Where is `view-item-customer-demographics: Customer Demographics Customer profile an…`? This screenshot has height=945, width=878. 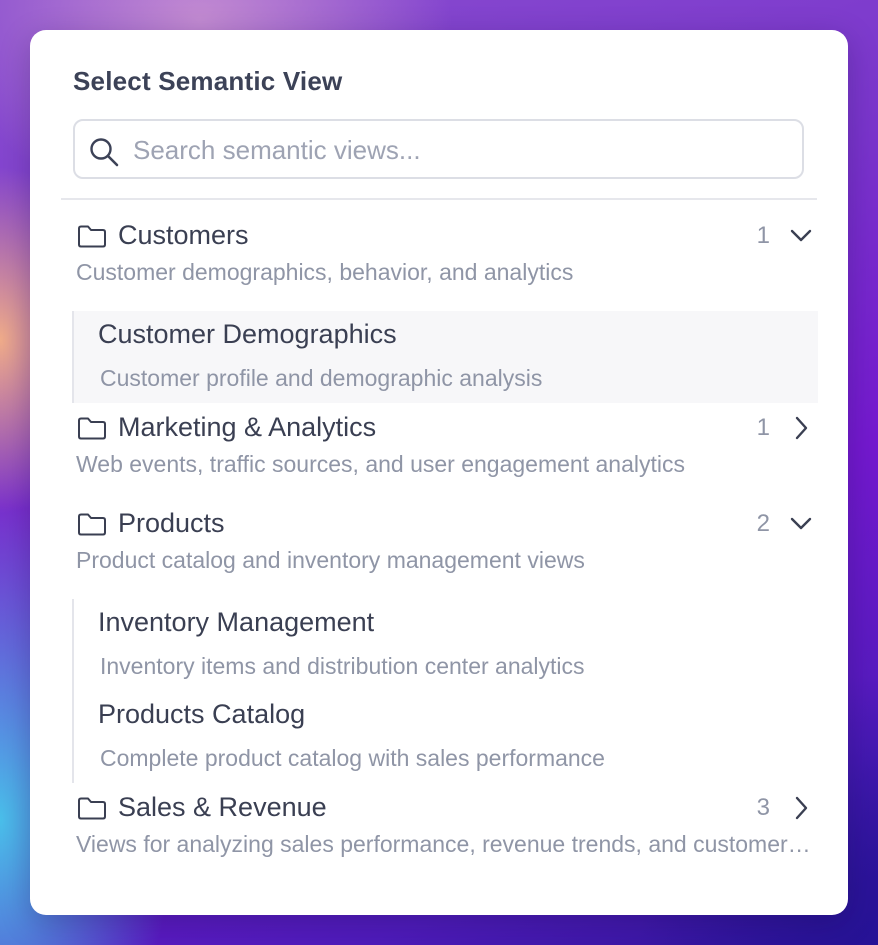 view-item-customer-demographics: Customer Demographics Customer profile an… is located at coordinates (446, 357).